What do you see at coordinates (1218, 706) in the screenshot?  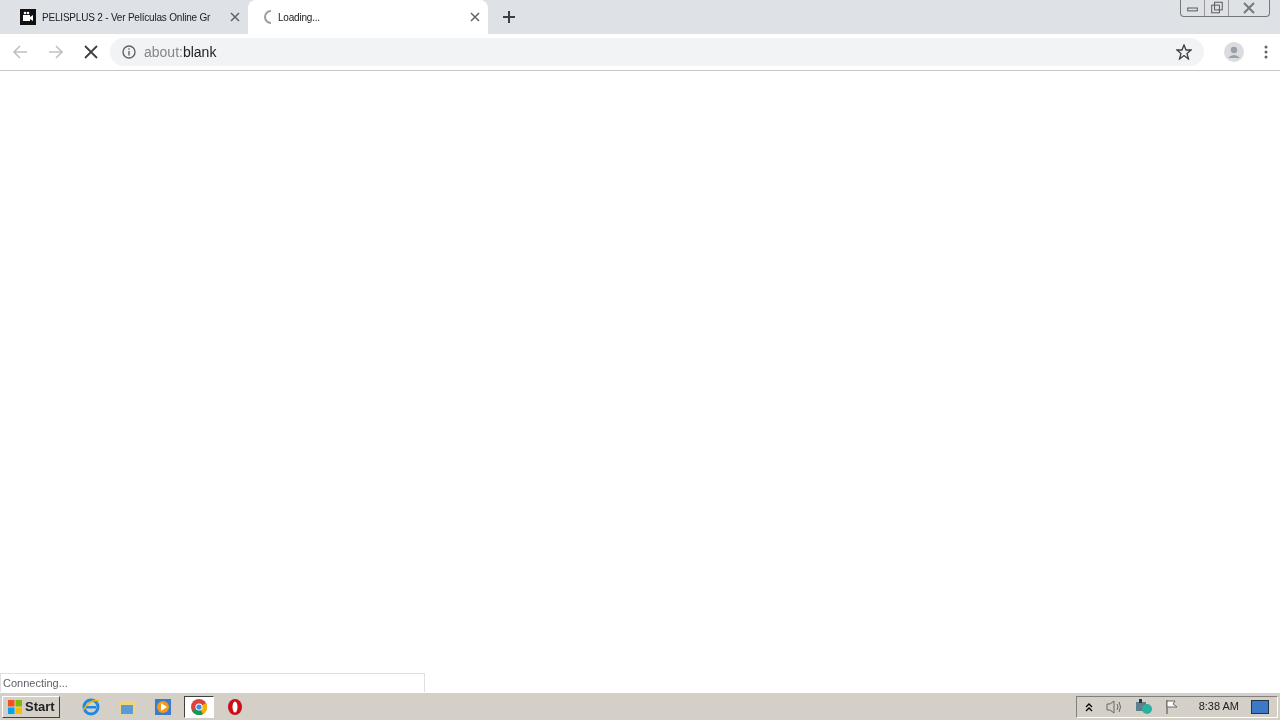 I see `clock: 8:38 AM` at bounding box center [1218, 706].